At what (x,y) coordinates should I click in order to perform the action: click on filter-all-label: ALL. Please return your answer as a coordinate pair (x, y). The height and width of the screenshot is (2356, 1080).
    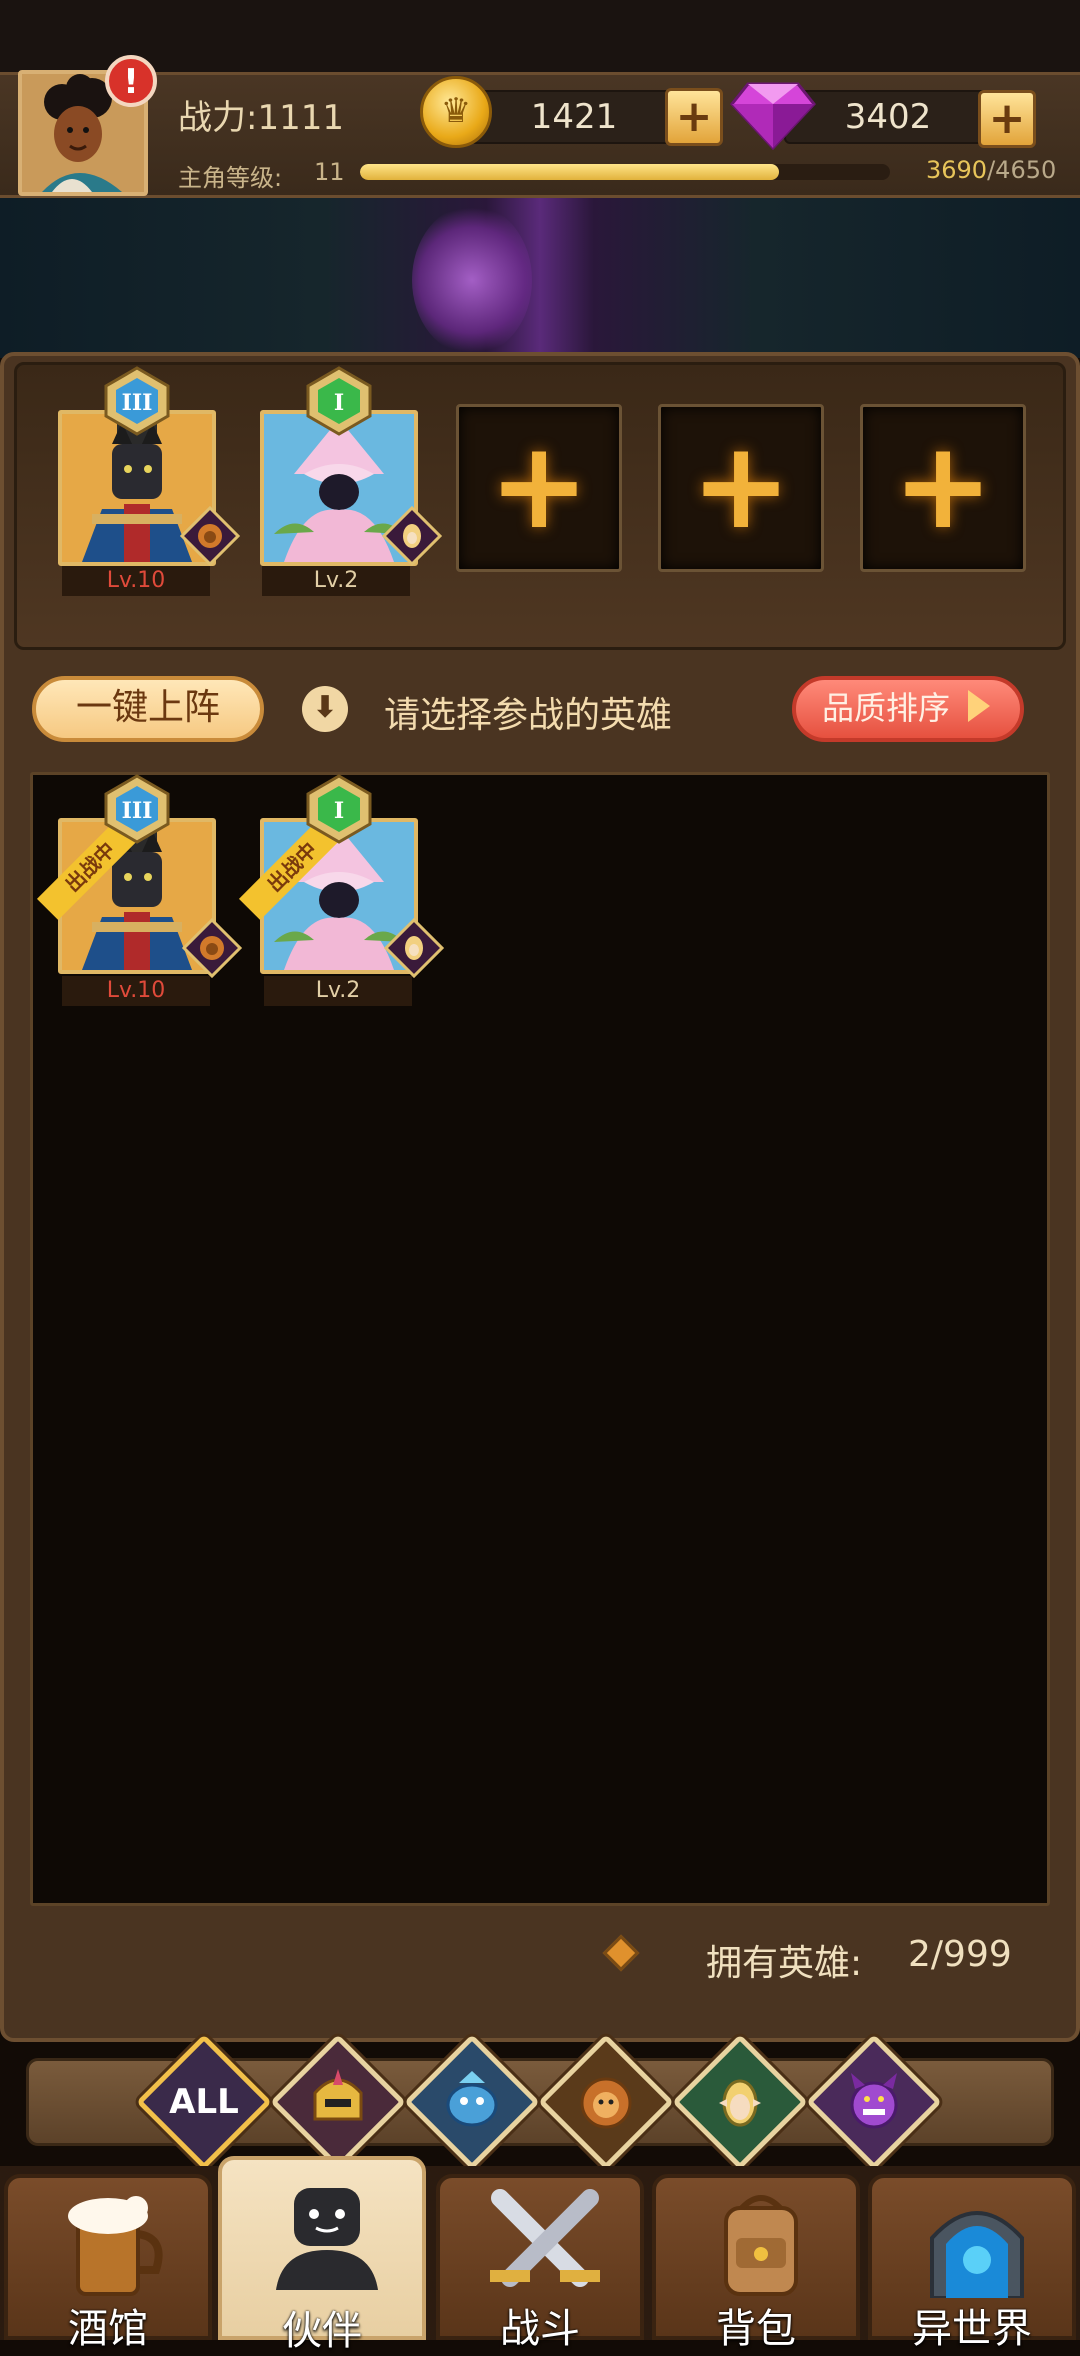
    Looking at the image, I should click on (204, 2102).